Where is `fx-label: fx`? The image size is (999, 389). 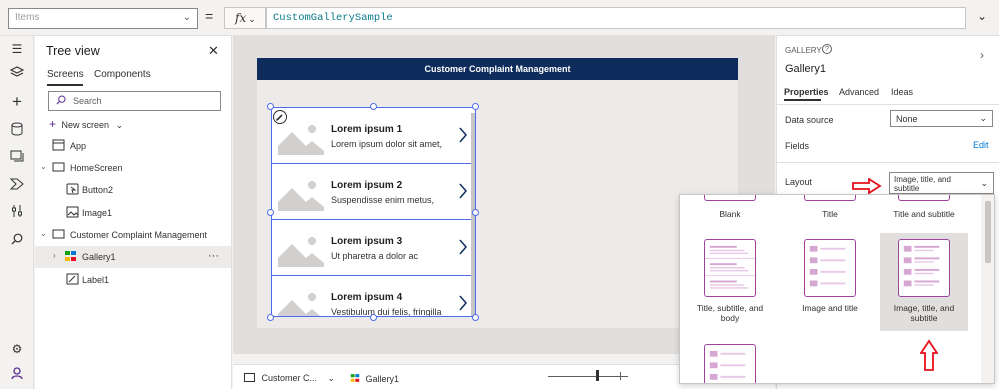 fx-label: fx is located at coordinates (241, 18).